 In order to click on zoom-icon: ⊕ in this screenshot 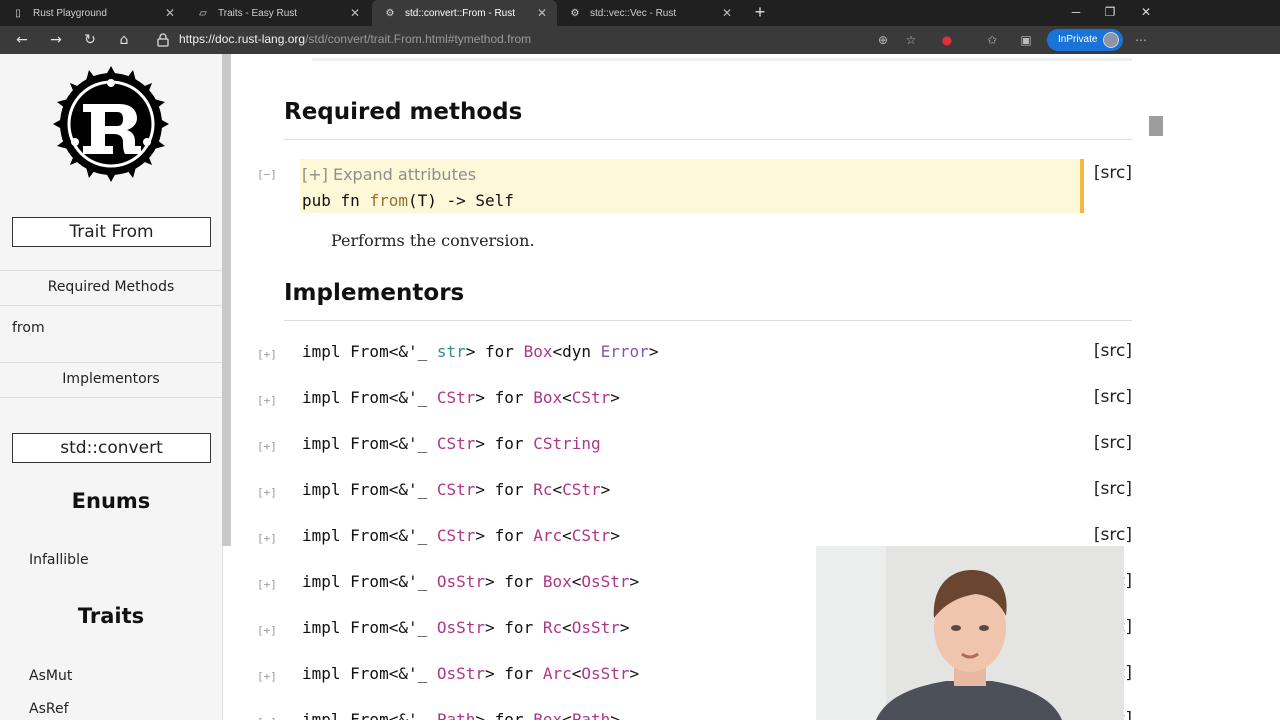, I will do `click(883, 40)`.